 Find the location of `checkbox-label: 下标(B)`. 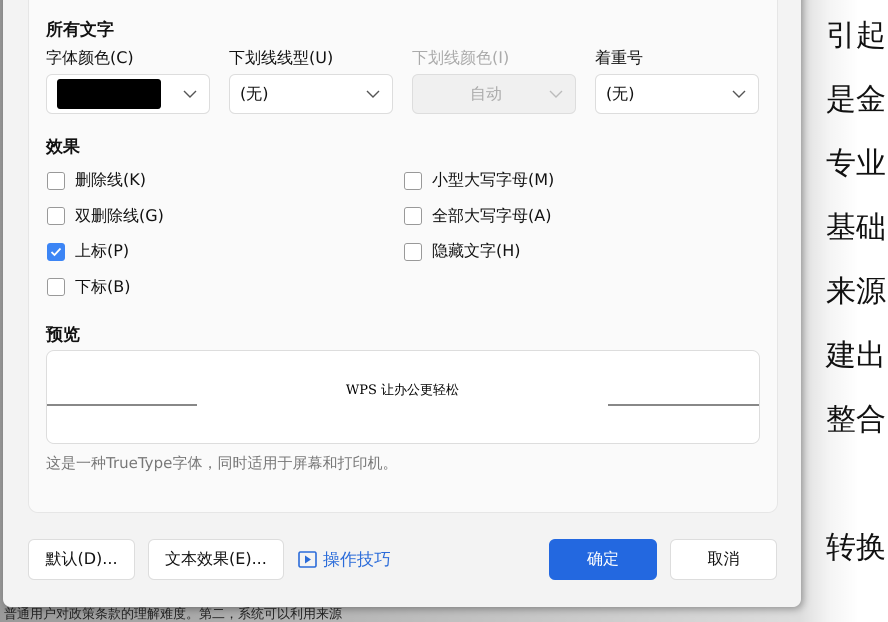

checkbox-label: 下标(B) is located at coordinates (102, 287).